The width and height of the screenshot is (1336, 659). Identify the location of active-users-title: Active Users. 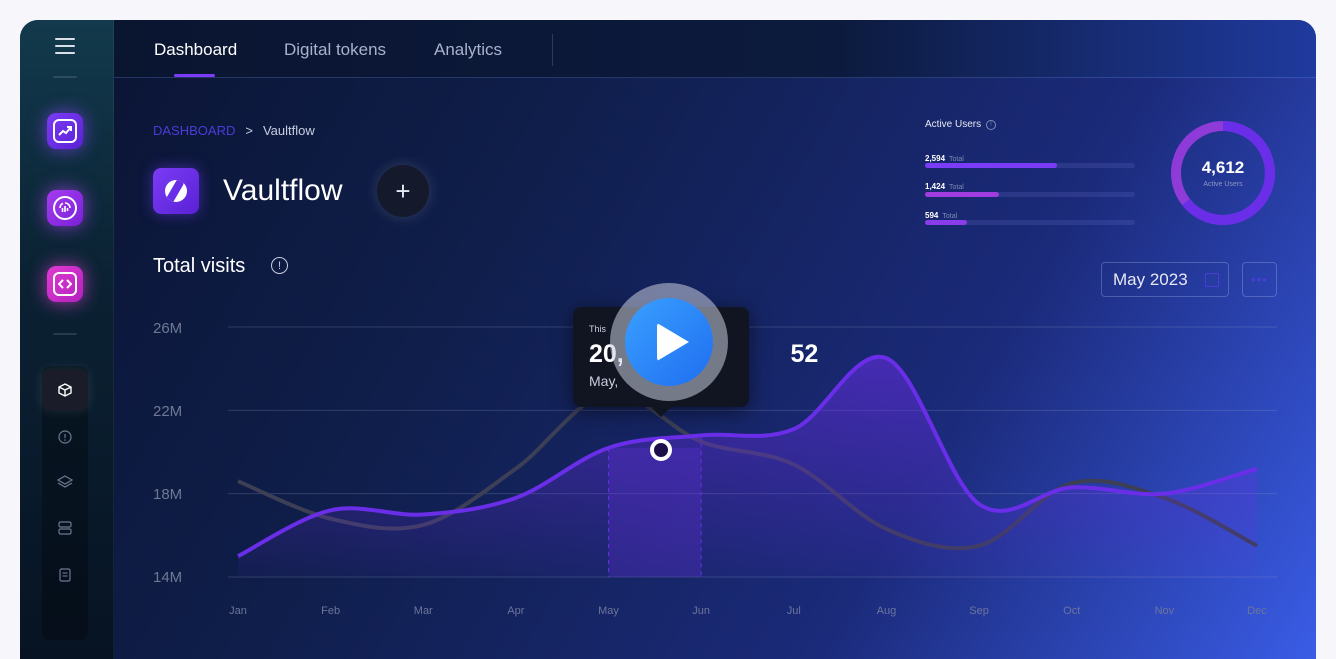
(953, 124).